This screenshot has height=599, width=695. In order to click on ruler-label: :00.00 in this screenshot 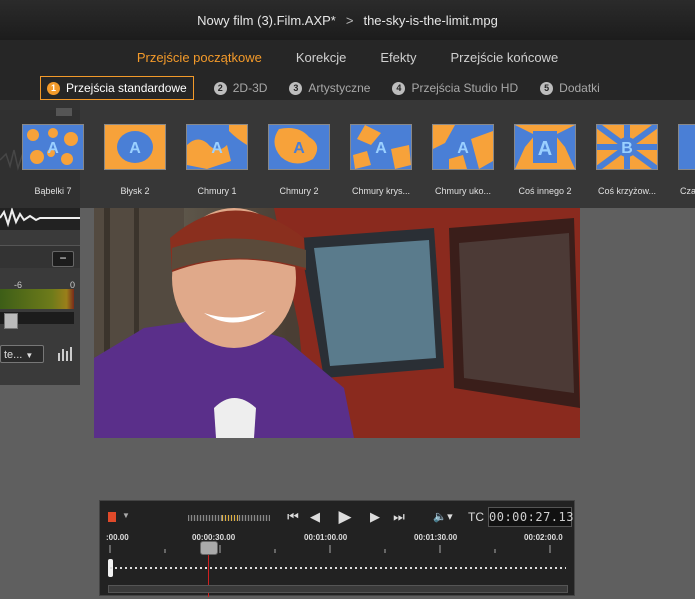, I will do `click(117, 537)`.